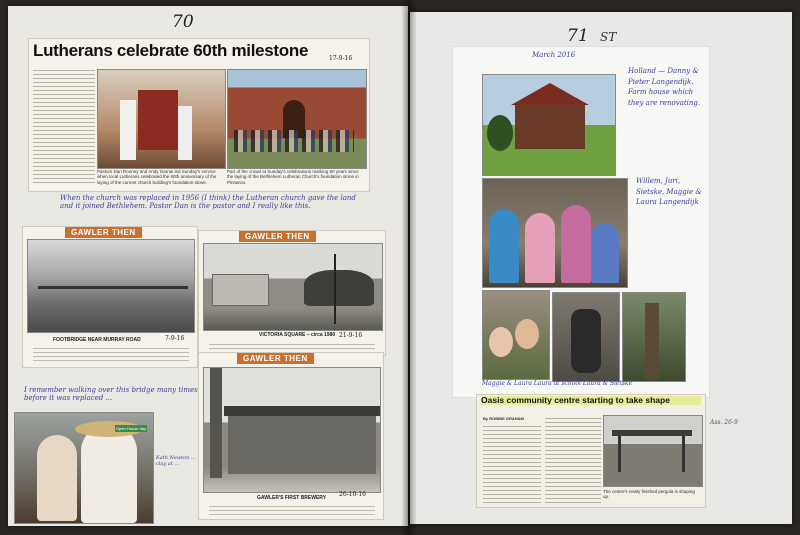  I want to click on footbridge-photo, so click(111, 286).